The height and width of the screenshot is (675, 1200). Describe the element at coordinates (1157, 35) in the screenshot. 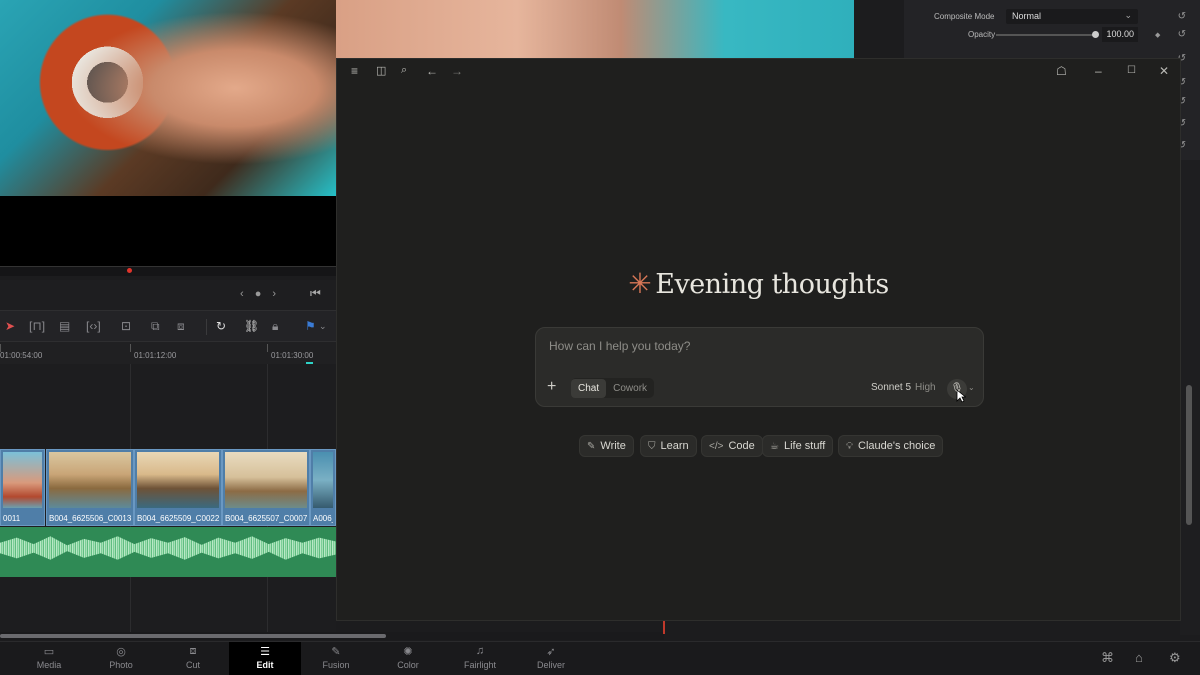

I see `keyframe-icon: ◆` at that location.